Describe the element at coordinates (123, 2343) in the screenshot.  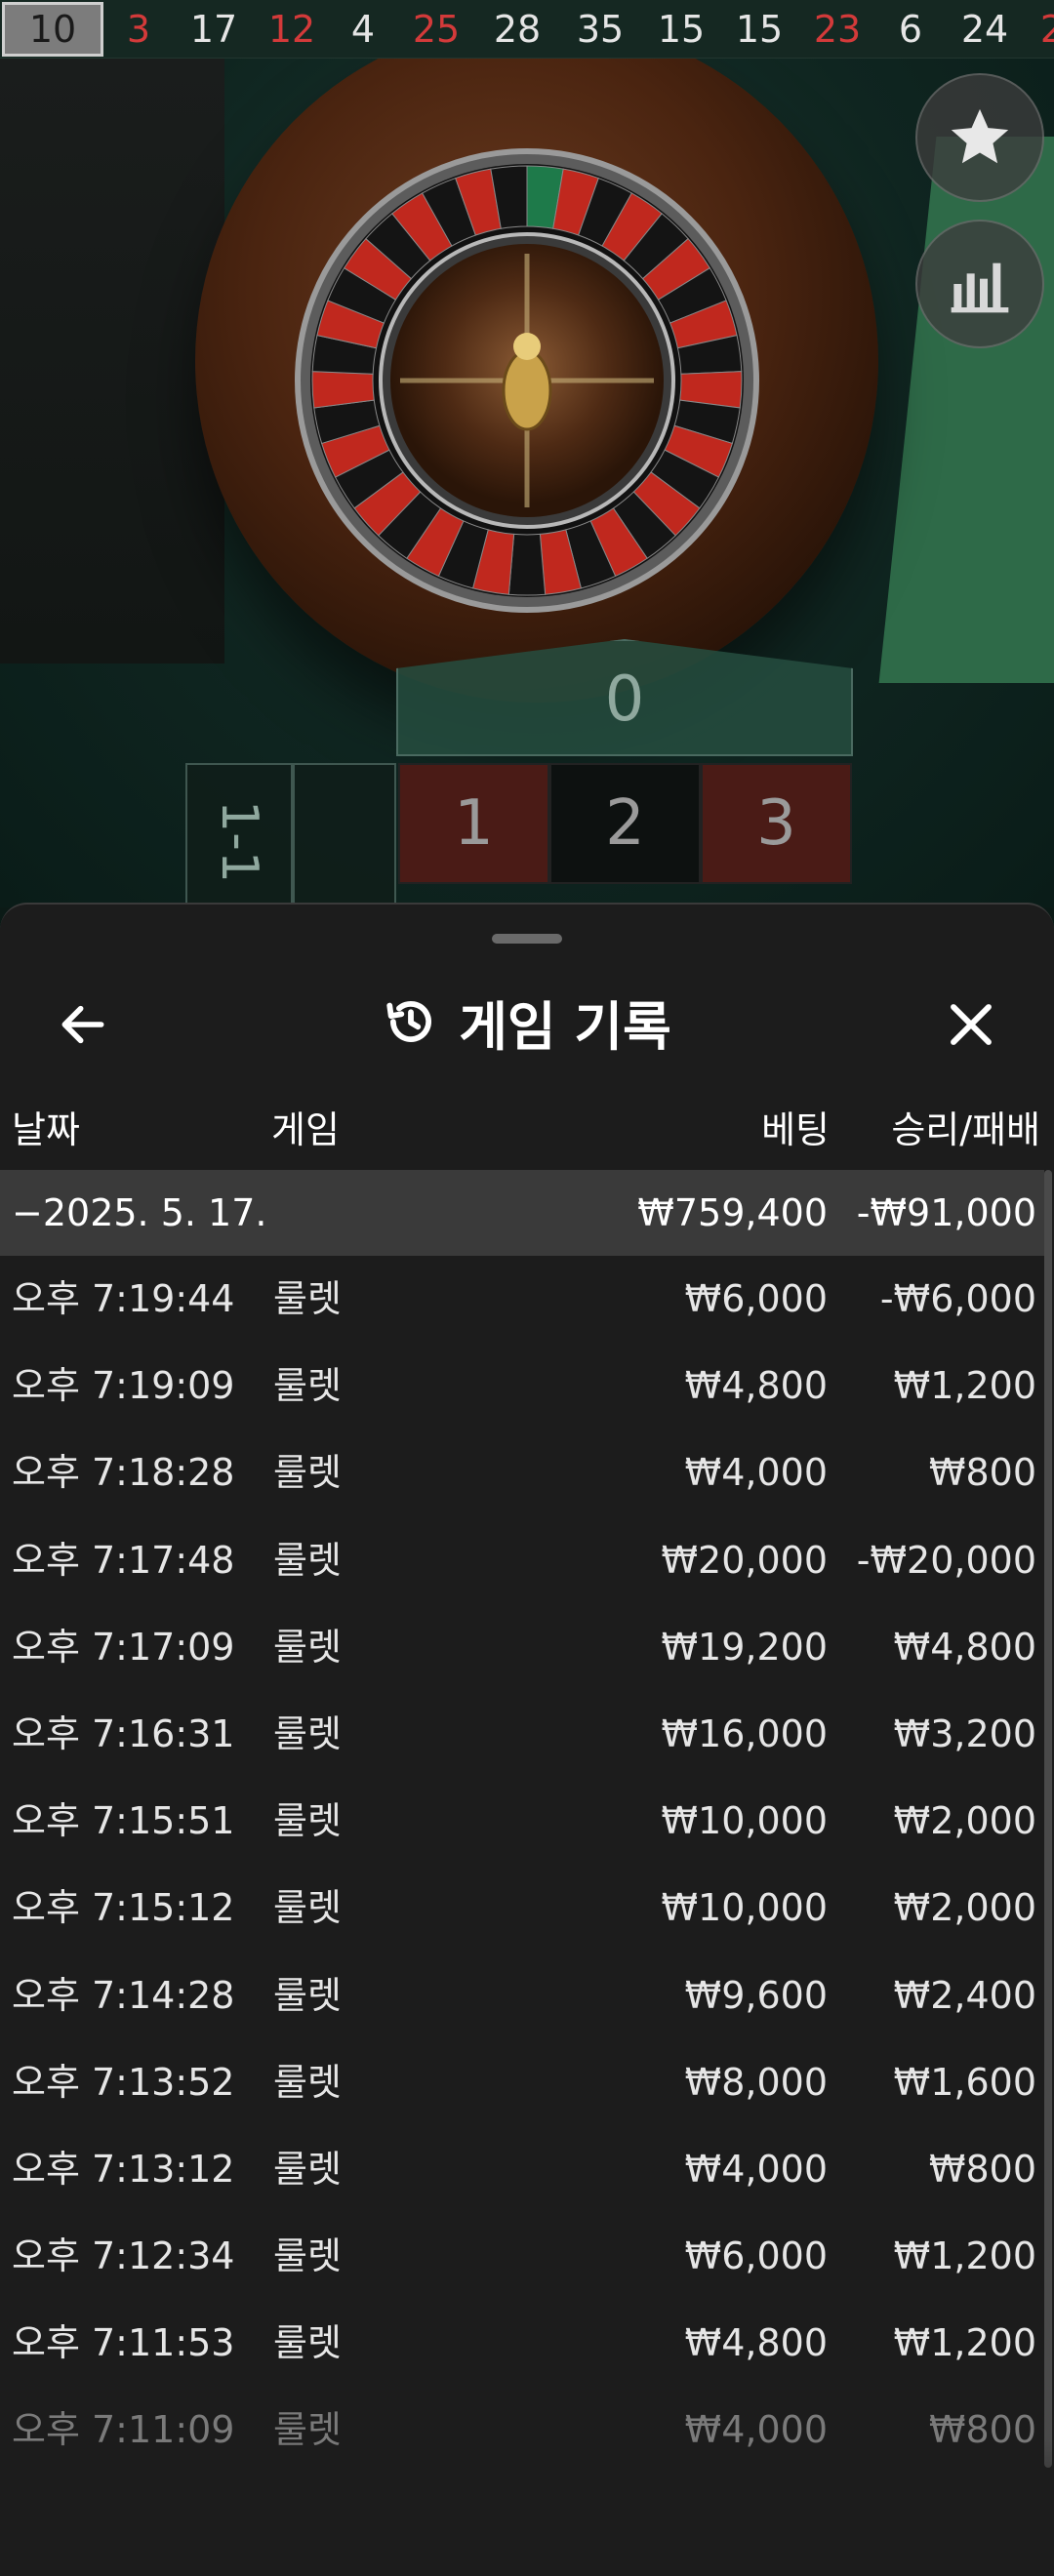
I see `row-time: 오후 7:11:53` at that location.